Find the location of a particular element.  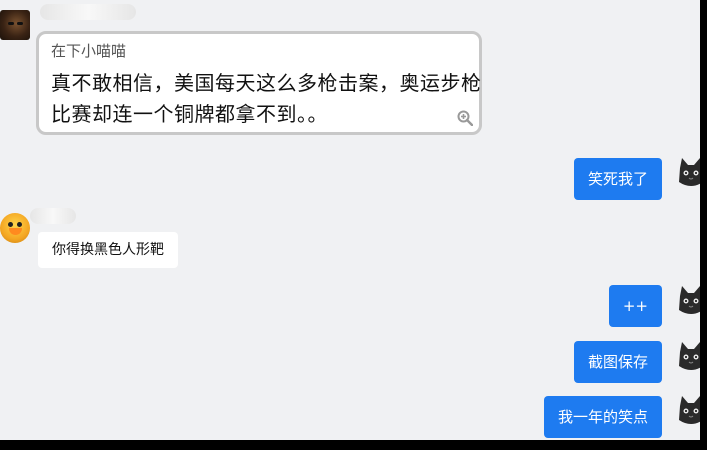

outgoing-message: 截图保存 is located at coordinates (617, 362).